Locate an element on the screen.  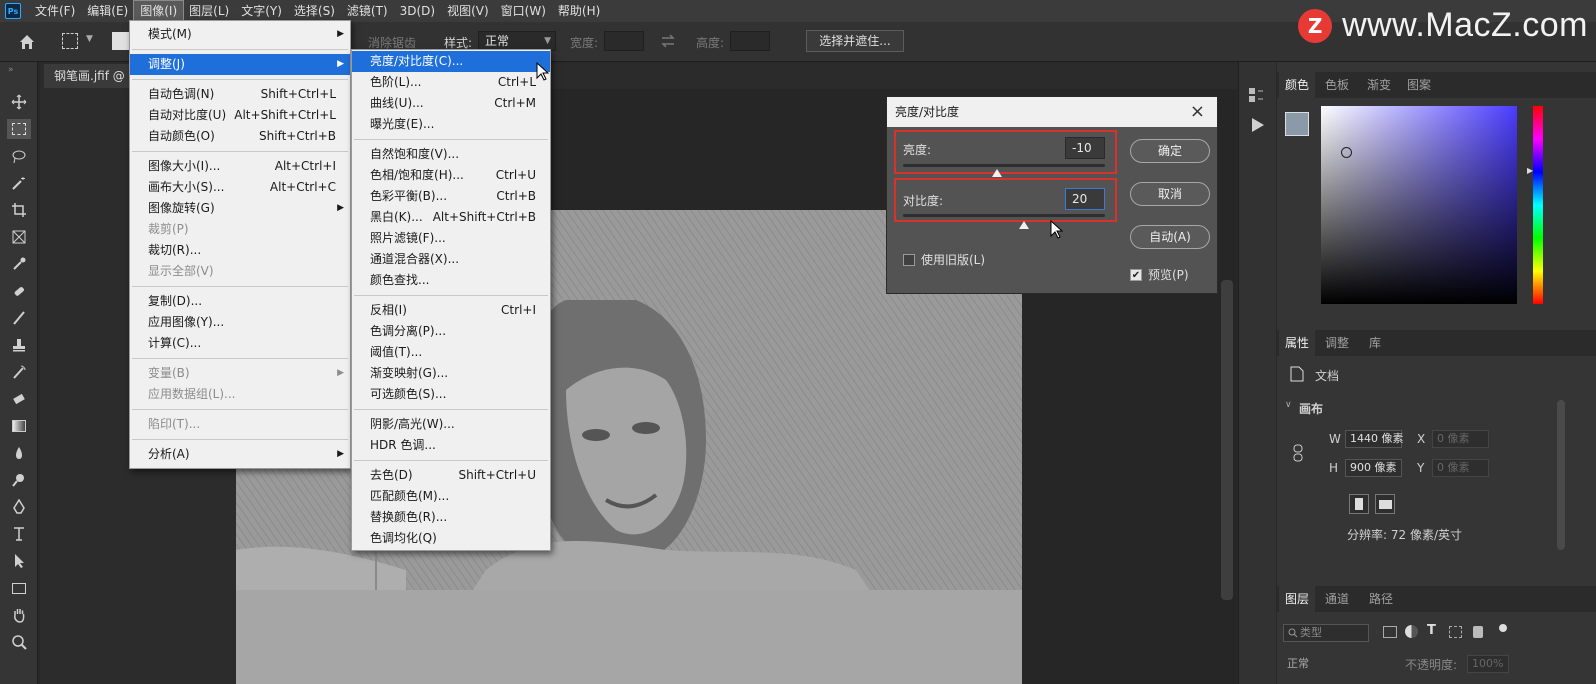
swap-icon is located at coordinates (668, 41).